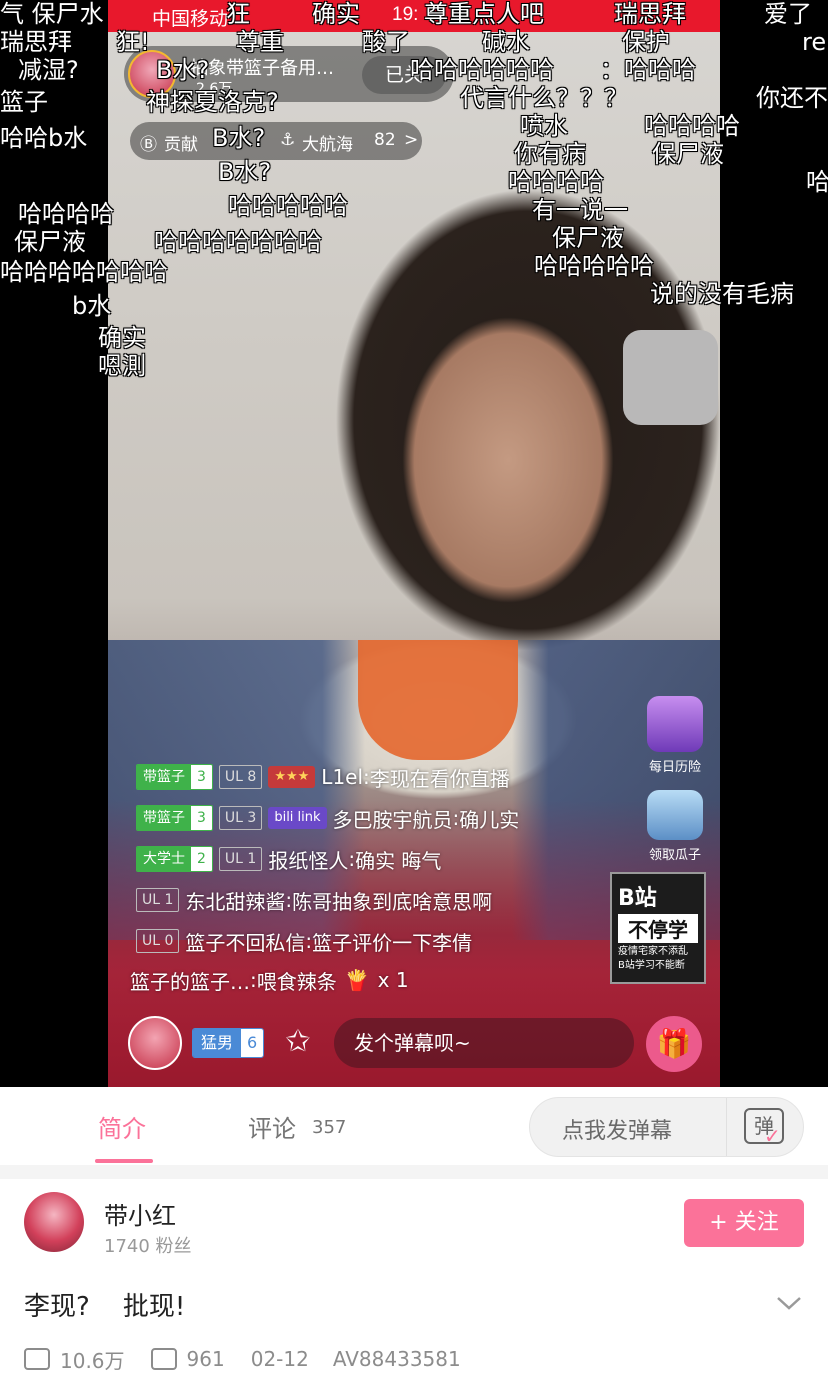 The height and width of the screenshot is (1397, 828). I want to click on video-title: 李现? 批现!, so click(105, 1307).